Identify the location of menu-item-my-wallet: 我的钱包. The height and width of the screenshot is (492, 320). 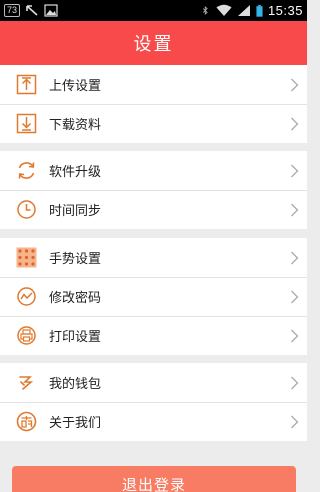
(153, 382).